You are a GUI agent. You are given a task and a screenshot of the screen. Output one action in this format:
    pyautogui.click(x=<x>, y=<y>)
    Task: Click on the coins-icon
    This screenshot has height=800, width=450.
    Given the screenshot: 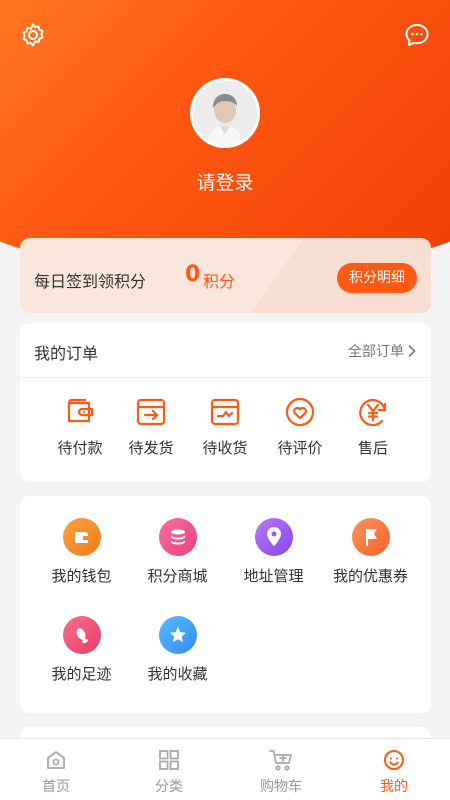 What is the action you would take?
    pyautogui.click(x=177, y=537)
    